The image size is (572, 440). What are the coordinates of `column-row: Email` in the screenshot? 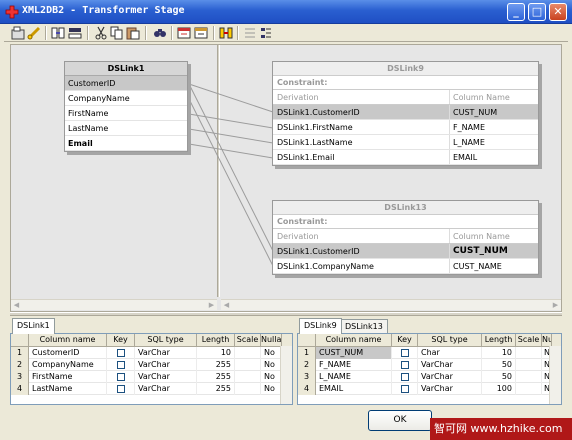 It's located at (126, 143).